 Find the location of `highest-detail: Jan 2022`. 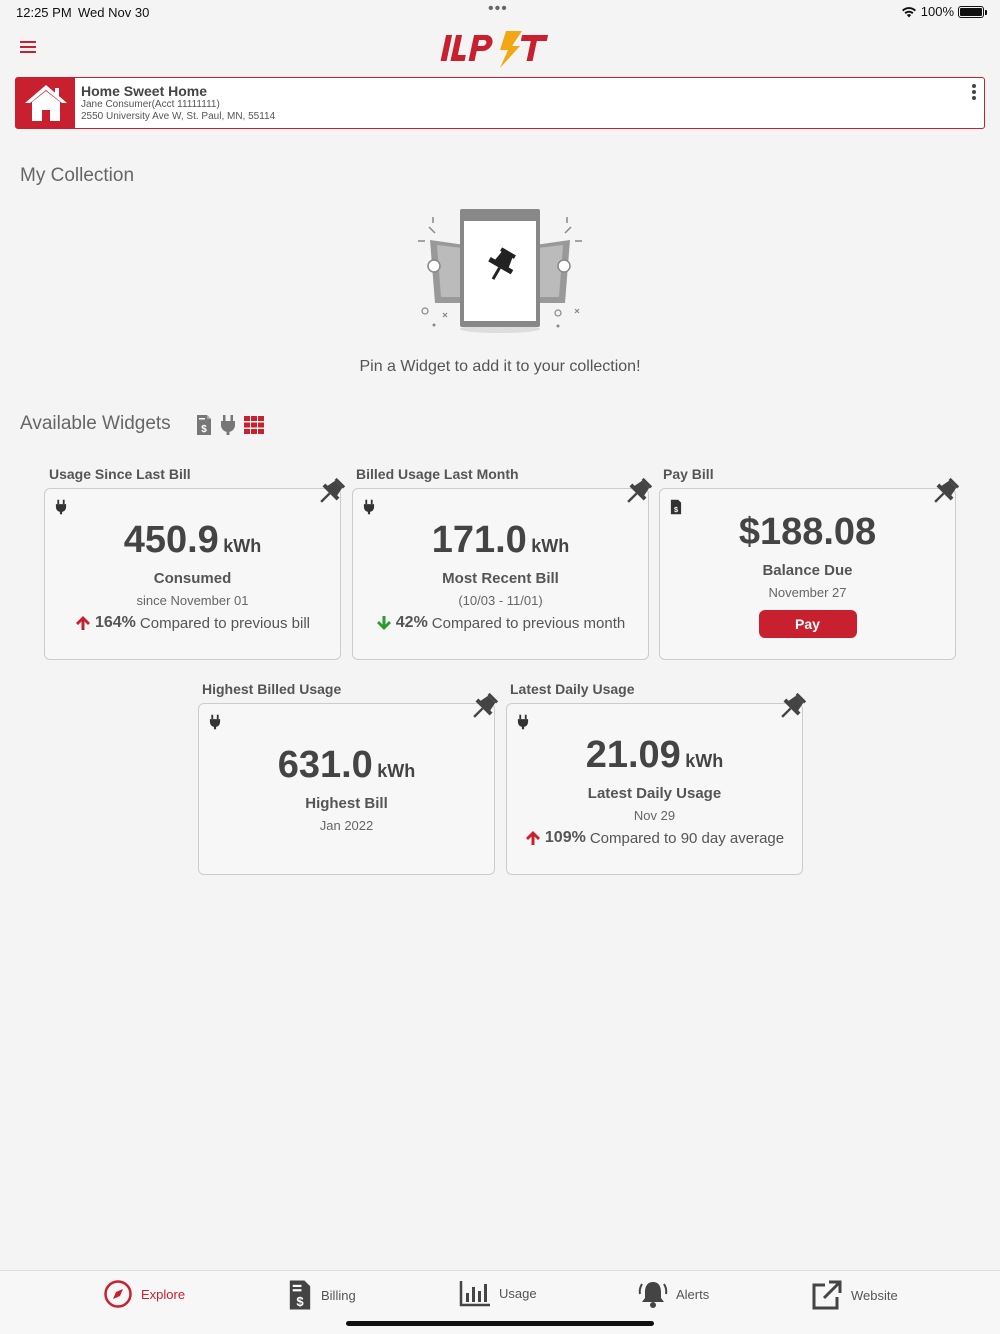

highest-detail: Jan 2022 is located at coordinates (346, 825).